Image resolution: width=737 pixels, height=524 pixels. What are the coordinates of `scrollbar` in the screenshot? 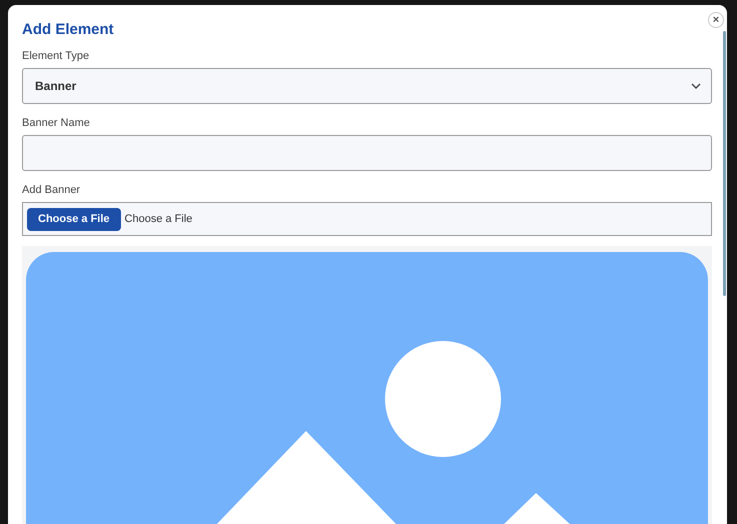 It's located at (724, 163).